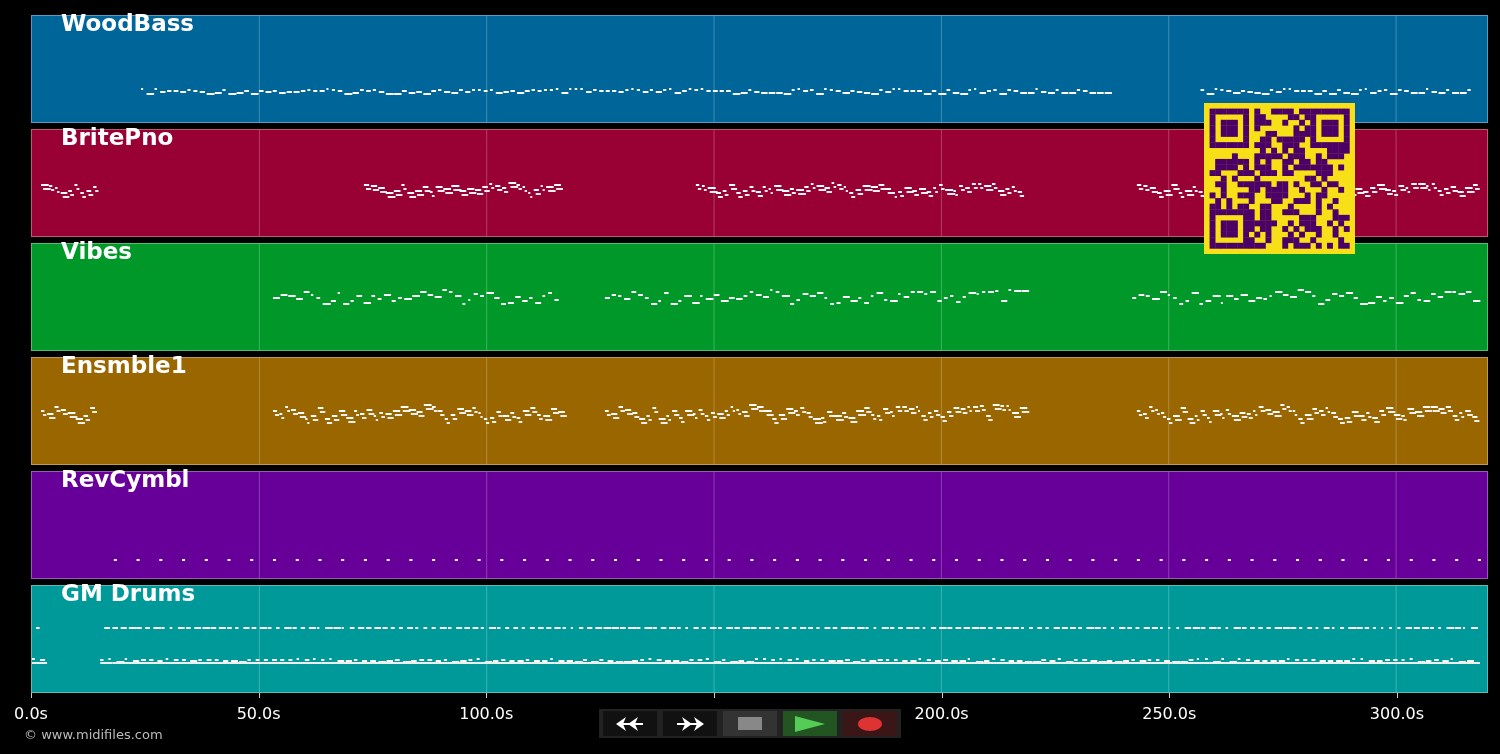  What do you see at coordinates (128, 593) in the screenshot?
I see `track-name: GM Drums` at bounding box center [128, 593].